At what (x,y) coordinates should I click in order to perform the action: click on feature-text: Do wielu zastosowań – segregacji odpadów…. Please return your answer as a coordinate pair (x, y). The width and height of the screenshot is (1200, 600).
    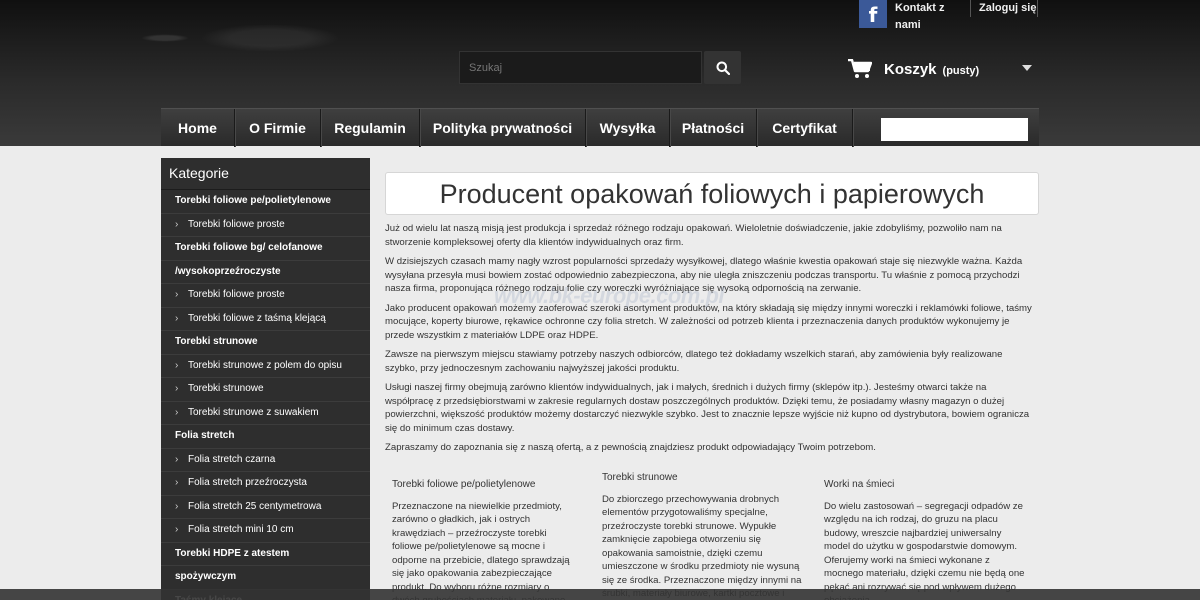
    Looking at the image, I should click on (924, 550).